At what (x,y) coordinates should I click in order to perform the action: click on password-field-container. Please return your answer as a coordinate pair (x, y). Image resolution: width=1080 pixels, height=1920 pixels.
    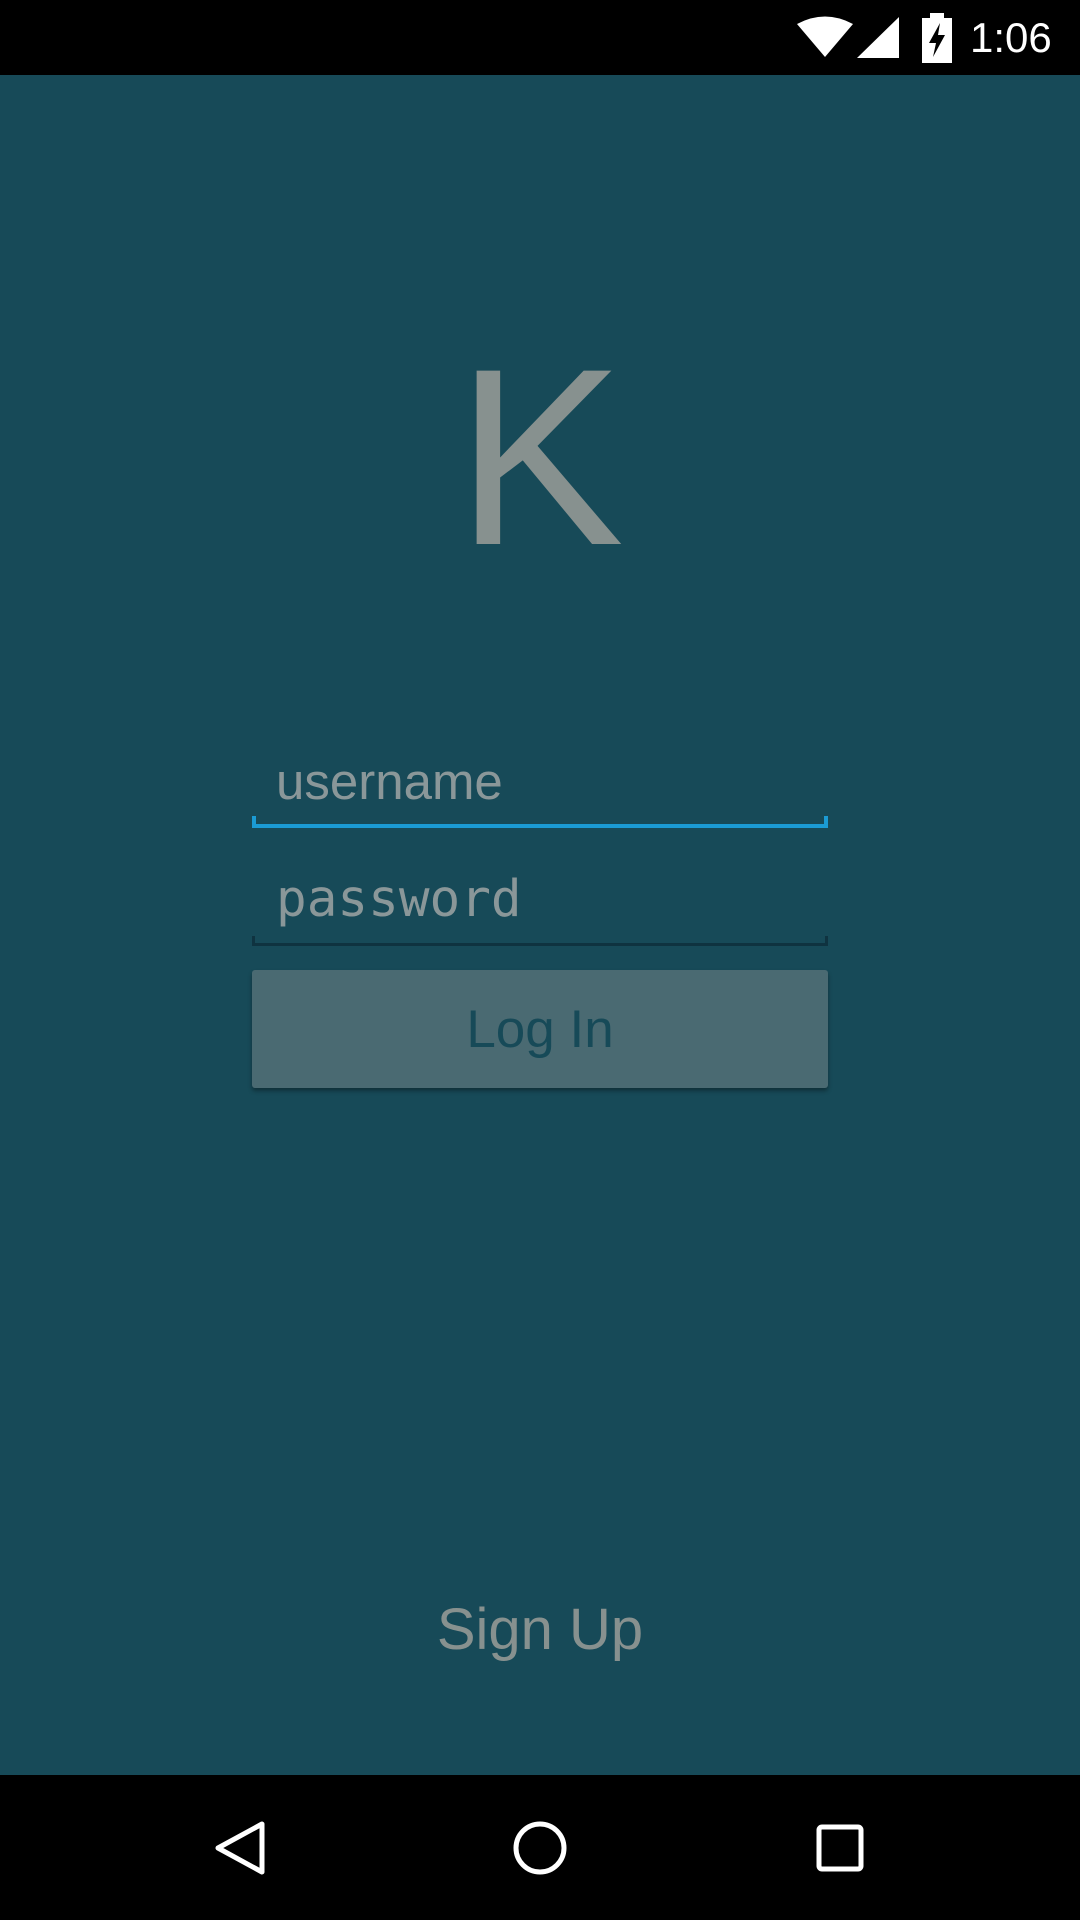
    Looking at the image, I should click on (540, 905).